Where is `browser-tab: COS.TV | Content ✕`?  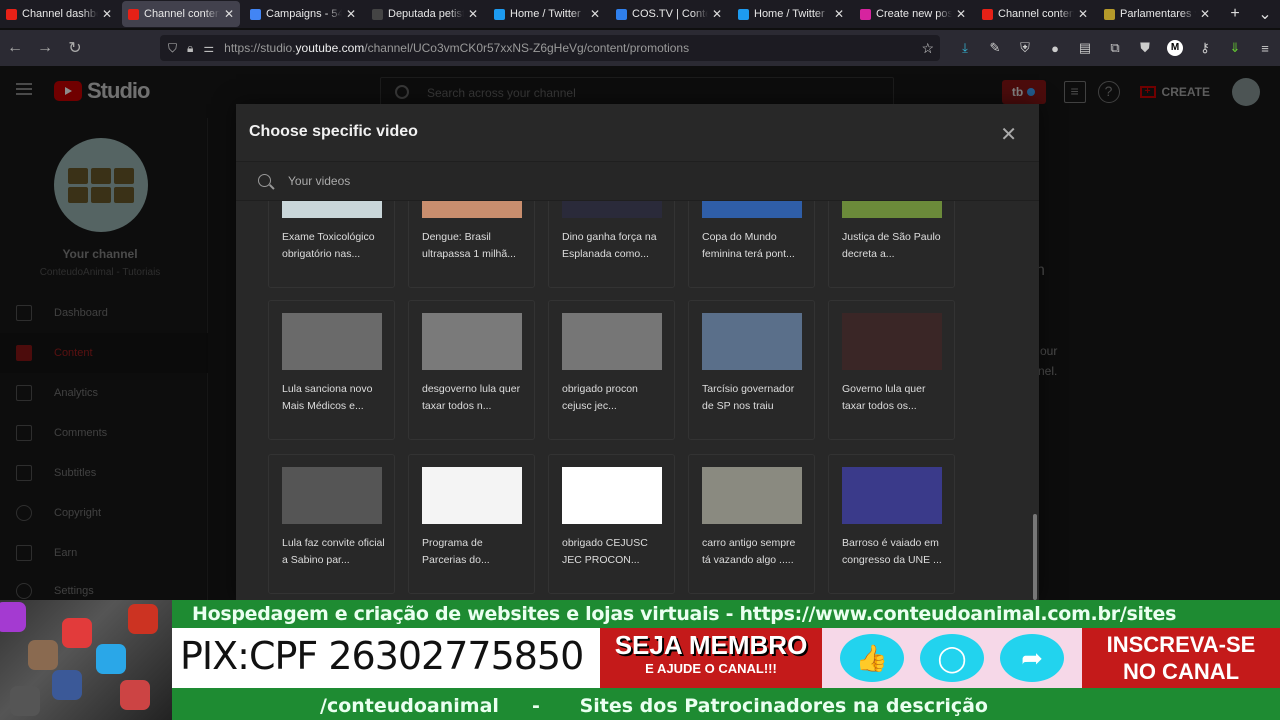
browser-tab: COS.TV | Content ✕ is located at coordinates (669, 14).